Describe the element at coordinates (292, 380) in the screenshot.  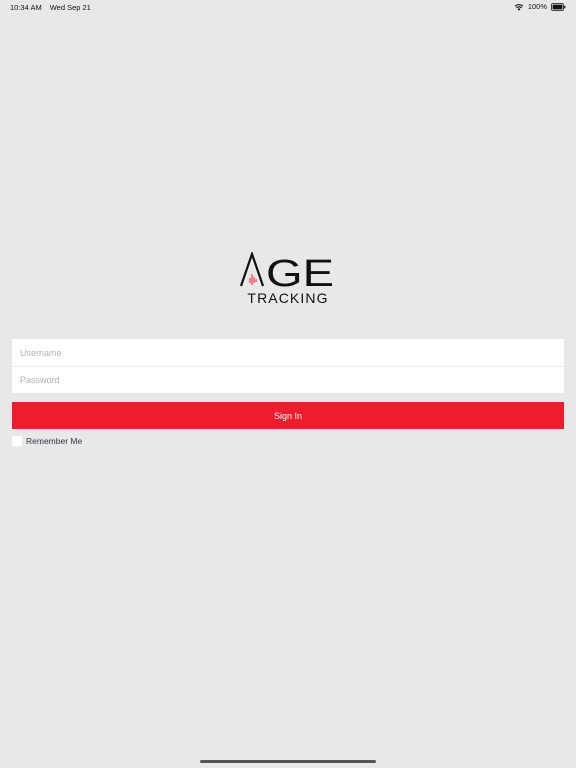
I see `password-input` at that location.